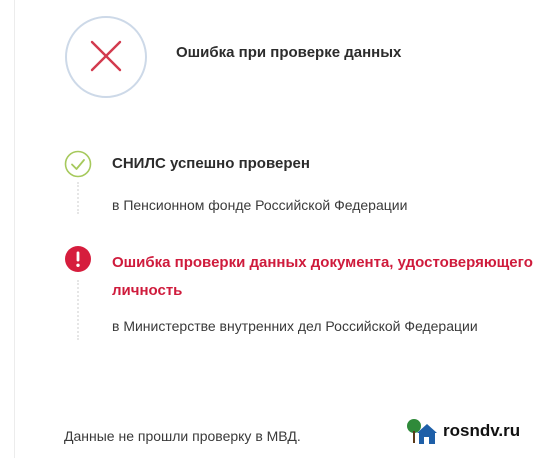  Describe the element at coordinates (14, 229) in the screenshot. I see `page-left-border` at that location.